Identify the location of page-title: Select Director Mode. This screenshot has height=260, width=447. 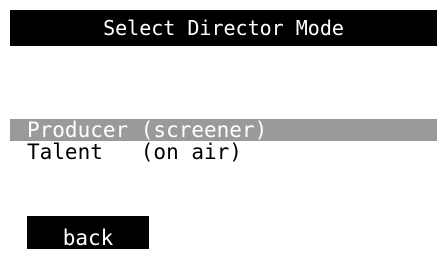
(223, 28).